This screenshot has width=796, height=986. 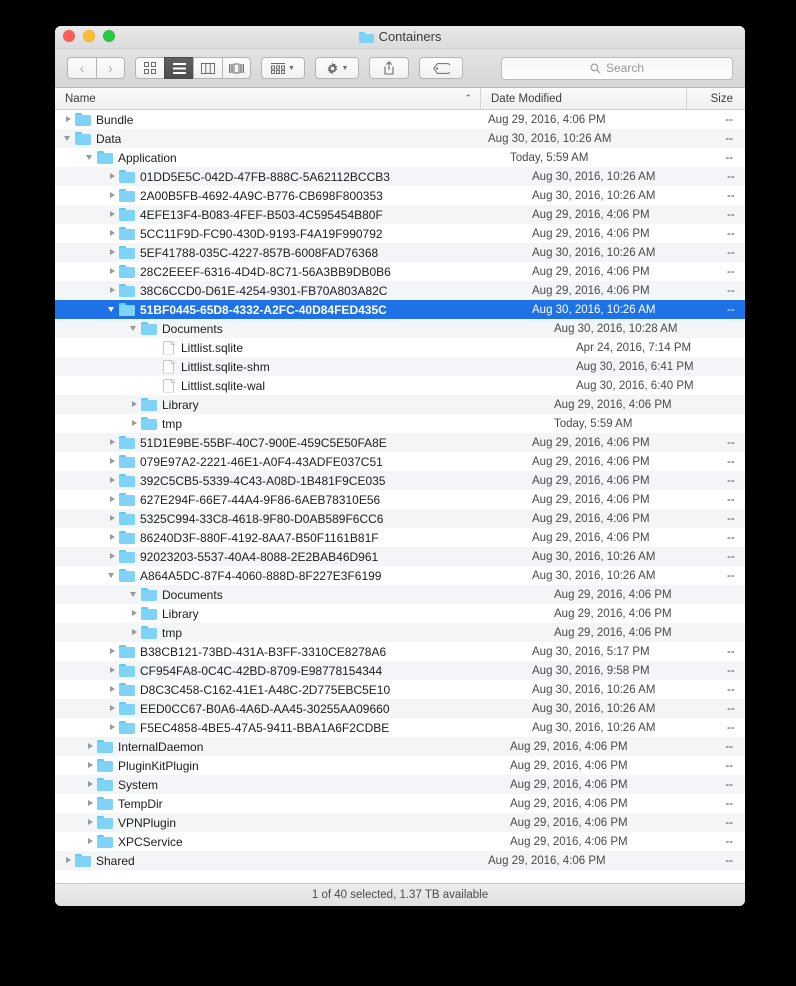 I want to click on table-row: Application Today, 5:59 AM --, so click(x=400, y=157).